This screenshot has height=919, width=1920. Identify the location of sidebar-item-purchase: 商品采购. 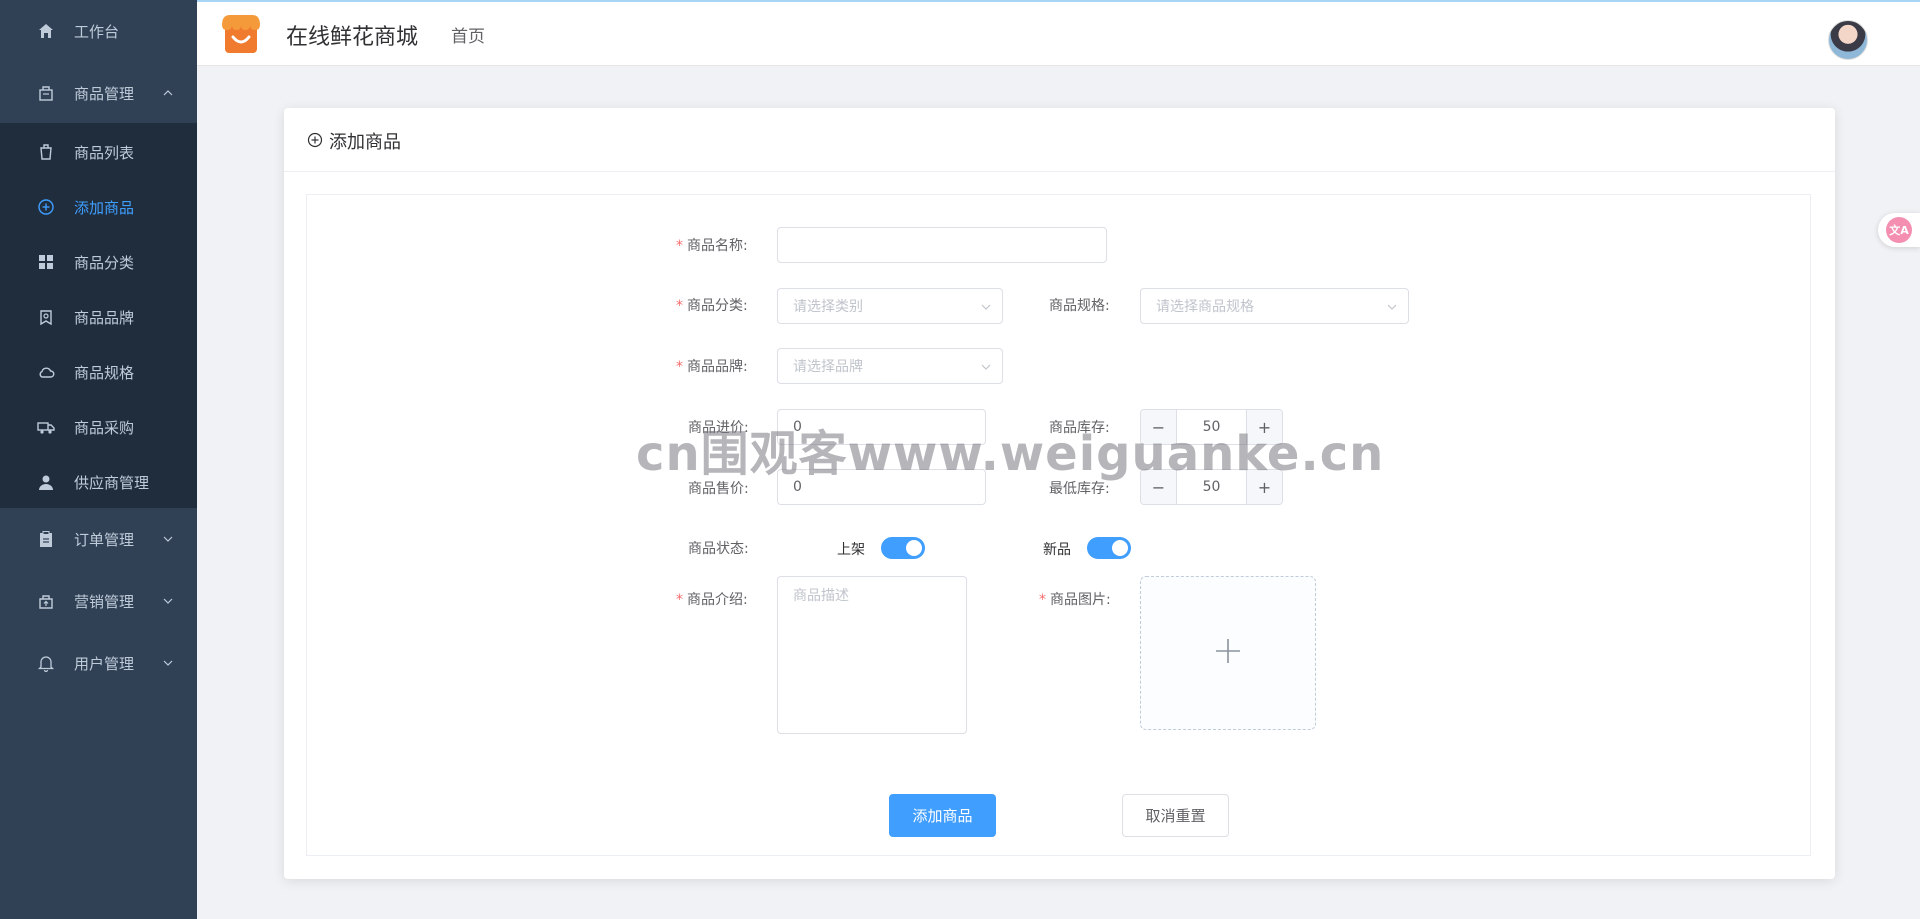
(98, 427).